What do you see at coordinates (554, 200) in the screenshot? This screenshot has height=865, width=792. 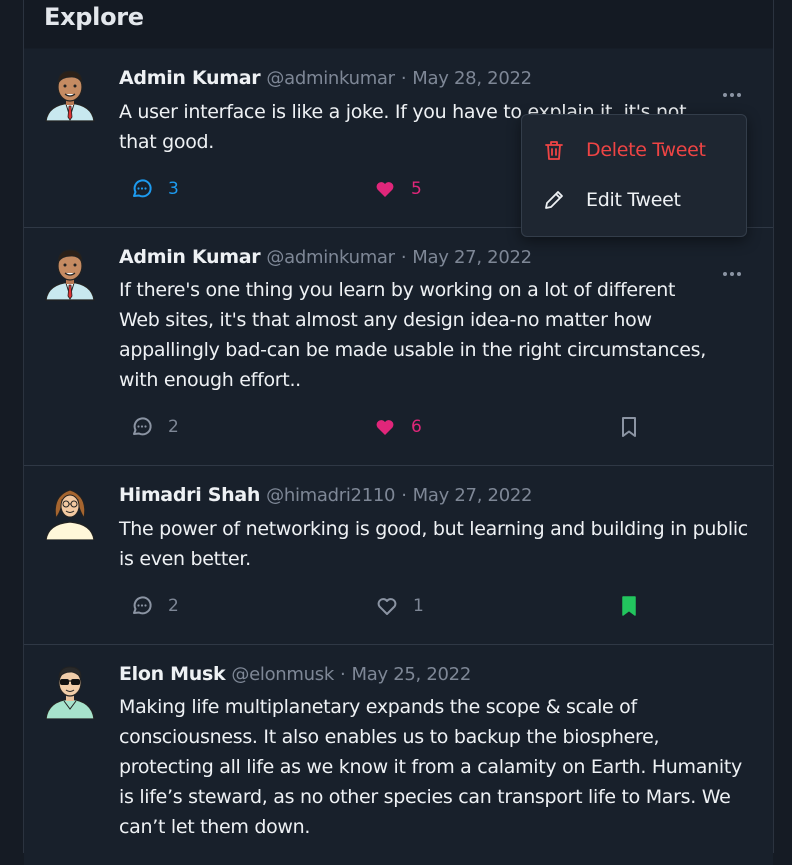 I see `pencil-icon` at bounding box center [554, 200].